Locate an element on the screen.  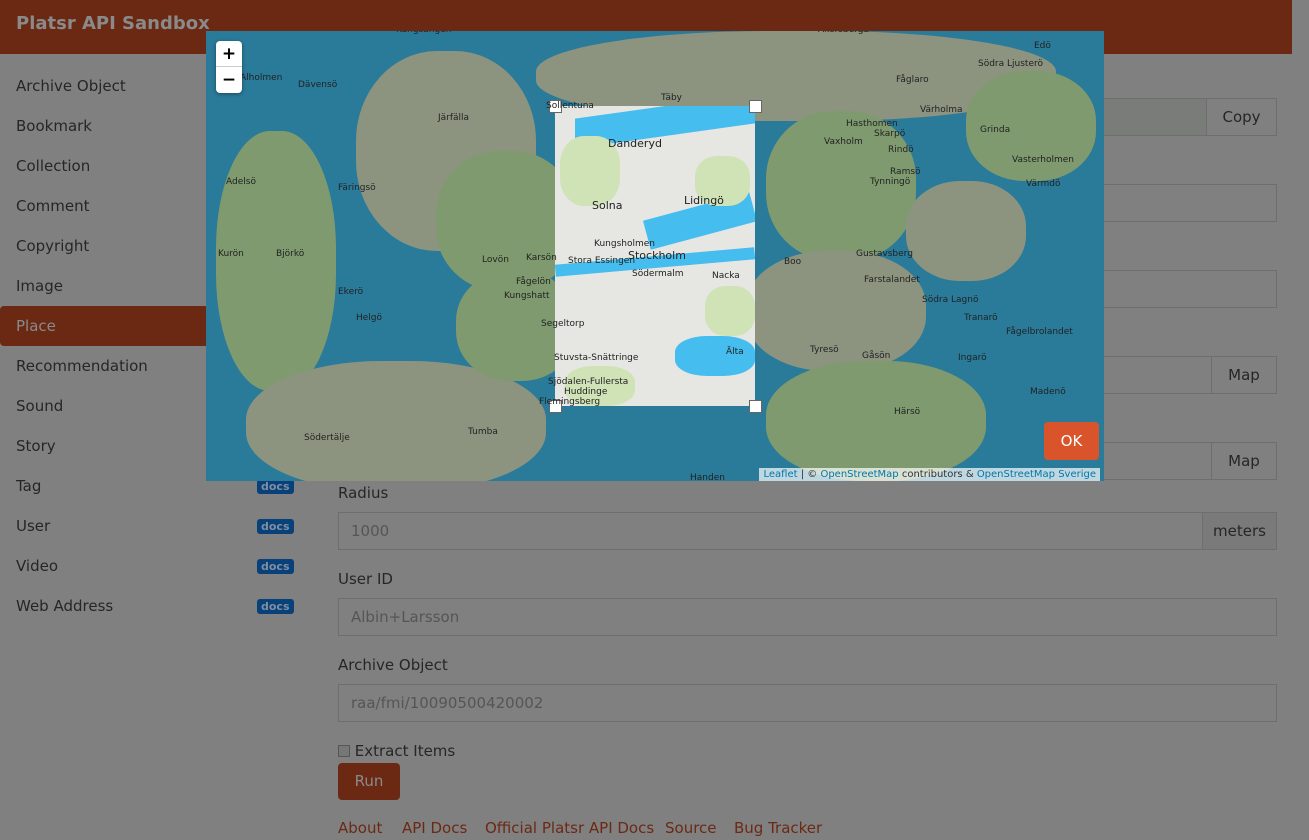
footer-link-api-docs: API Docs is located at coordinates (434, 828).